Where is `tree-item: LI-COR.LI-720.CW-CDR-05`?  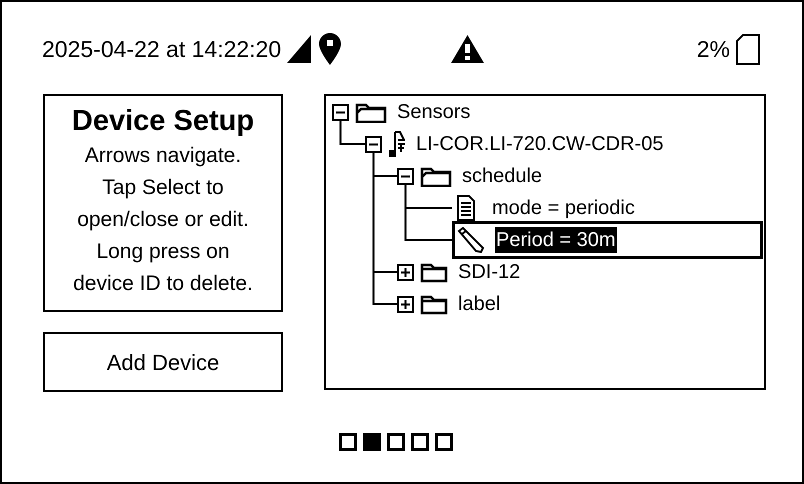
tree-item: LI-COR.LI-720.CW-CDR-05 is located at coordinates (540, 144).